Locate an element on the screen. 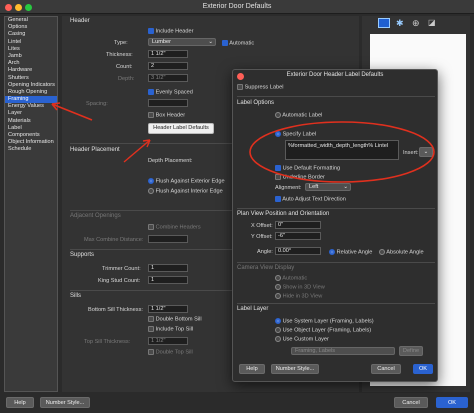 This screenshot has width=474, height=413. count-field: 2 is located at coordinates (168, 66).